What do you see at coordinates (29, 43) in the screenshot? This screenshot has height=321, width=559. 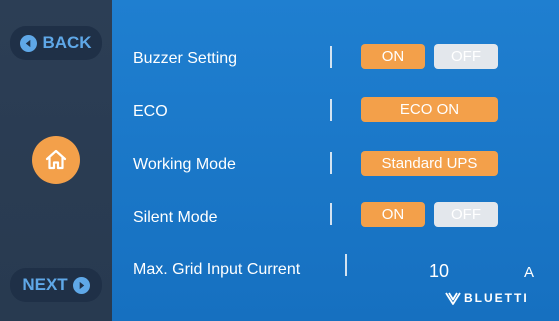 I see `arrow-left-circle-icon` at bounding box center [29, 43].